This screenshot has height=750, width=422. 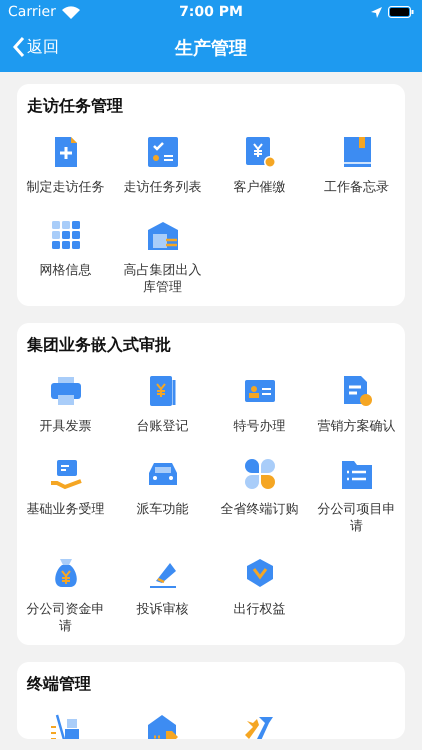 I want to click on menu-item: 全省终端订购, so click(x=259, y=496).